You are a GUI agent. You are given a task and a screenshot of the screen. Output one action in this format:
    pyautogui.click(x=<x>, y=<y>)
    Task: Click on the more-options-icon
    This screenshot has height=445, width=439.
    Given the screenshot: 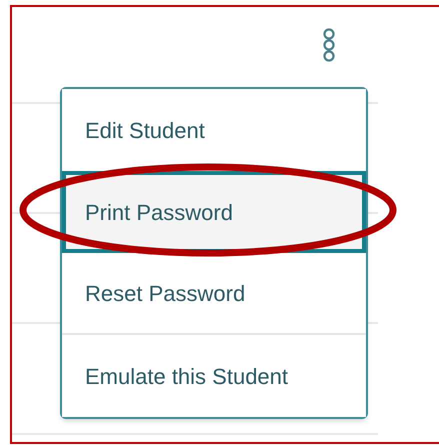 What is the action you would take?
    pyautogui.click(x=329, y=45)
    